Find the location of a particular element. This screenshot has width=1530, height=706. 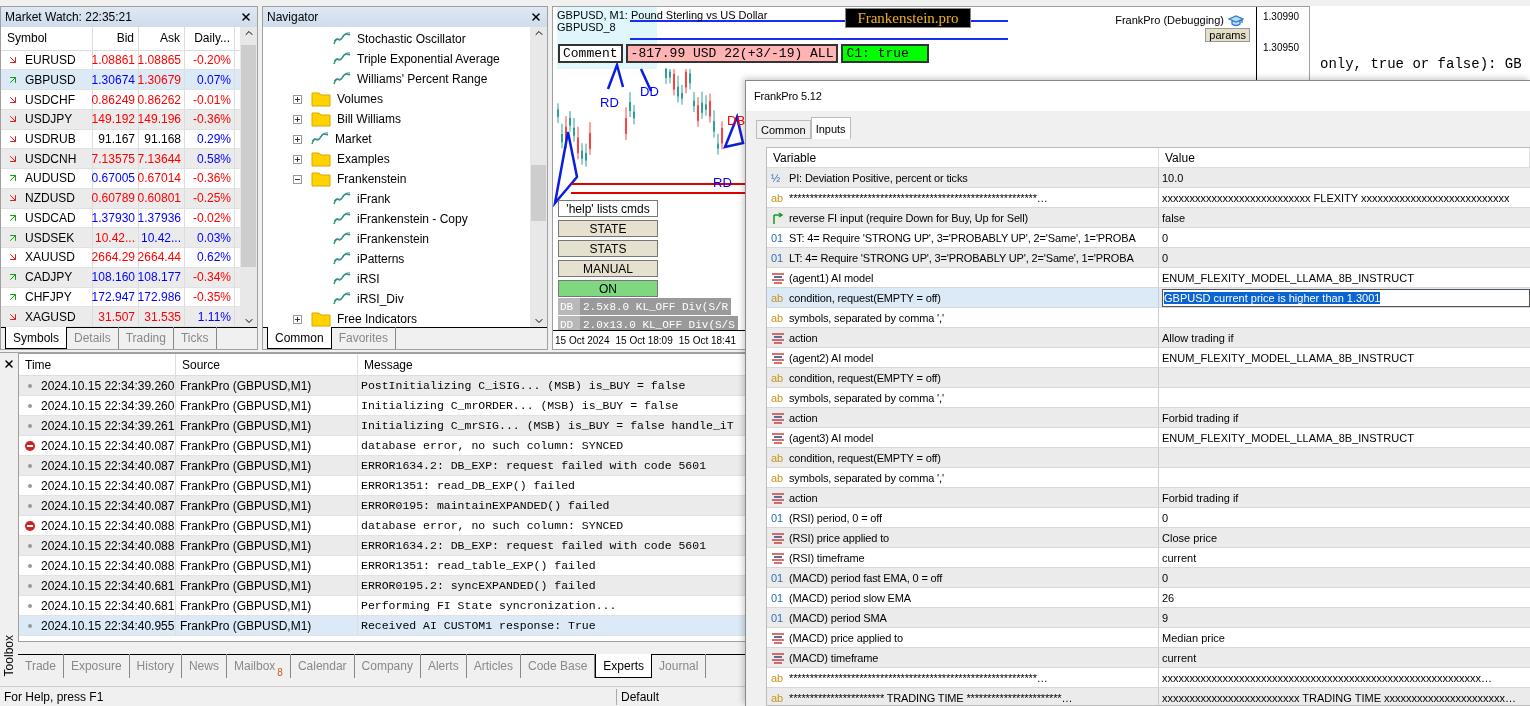

bid-price: 0.86249 is located at coordinates (116, 99).